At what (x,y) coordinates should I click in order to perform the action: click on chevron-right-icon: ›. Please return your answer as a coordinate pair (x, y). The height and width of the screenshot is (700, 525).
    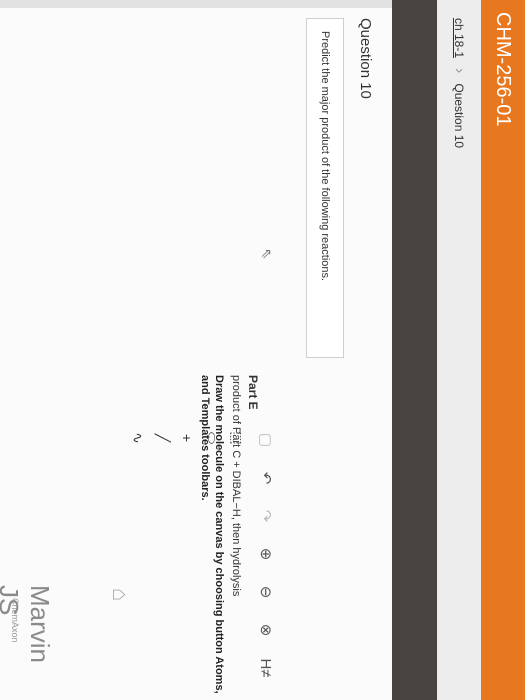
    Looking at the image, I should click on (459, 71).